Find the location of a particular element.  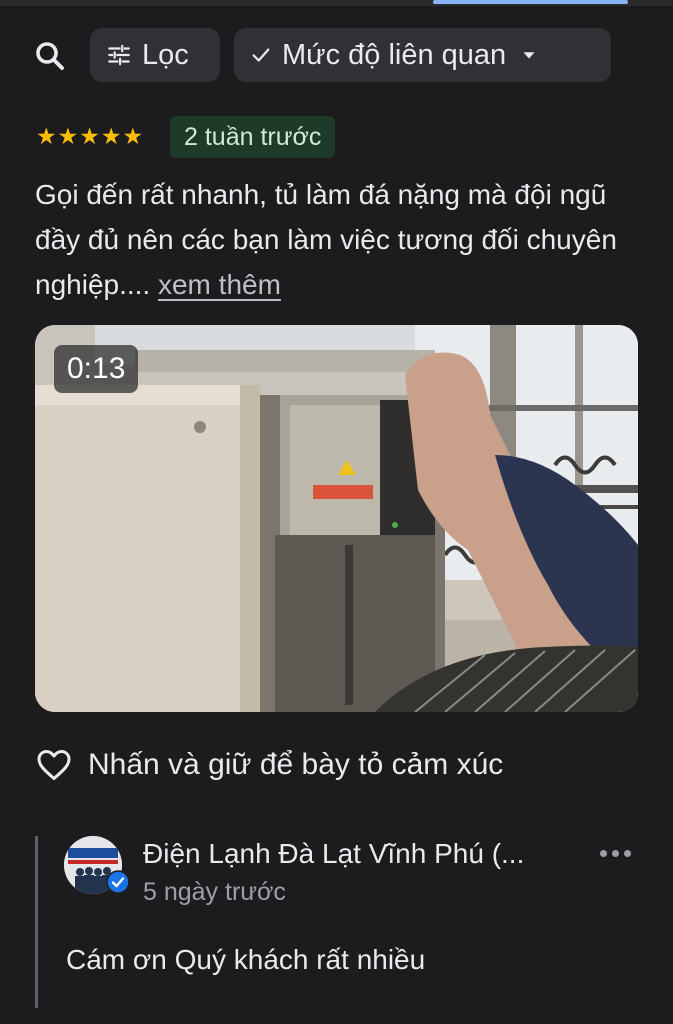

more-options-icon is located at coordinates (615, 853).